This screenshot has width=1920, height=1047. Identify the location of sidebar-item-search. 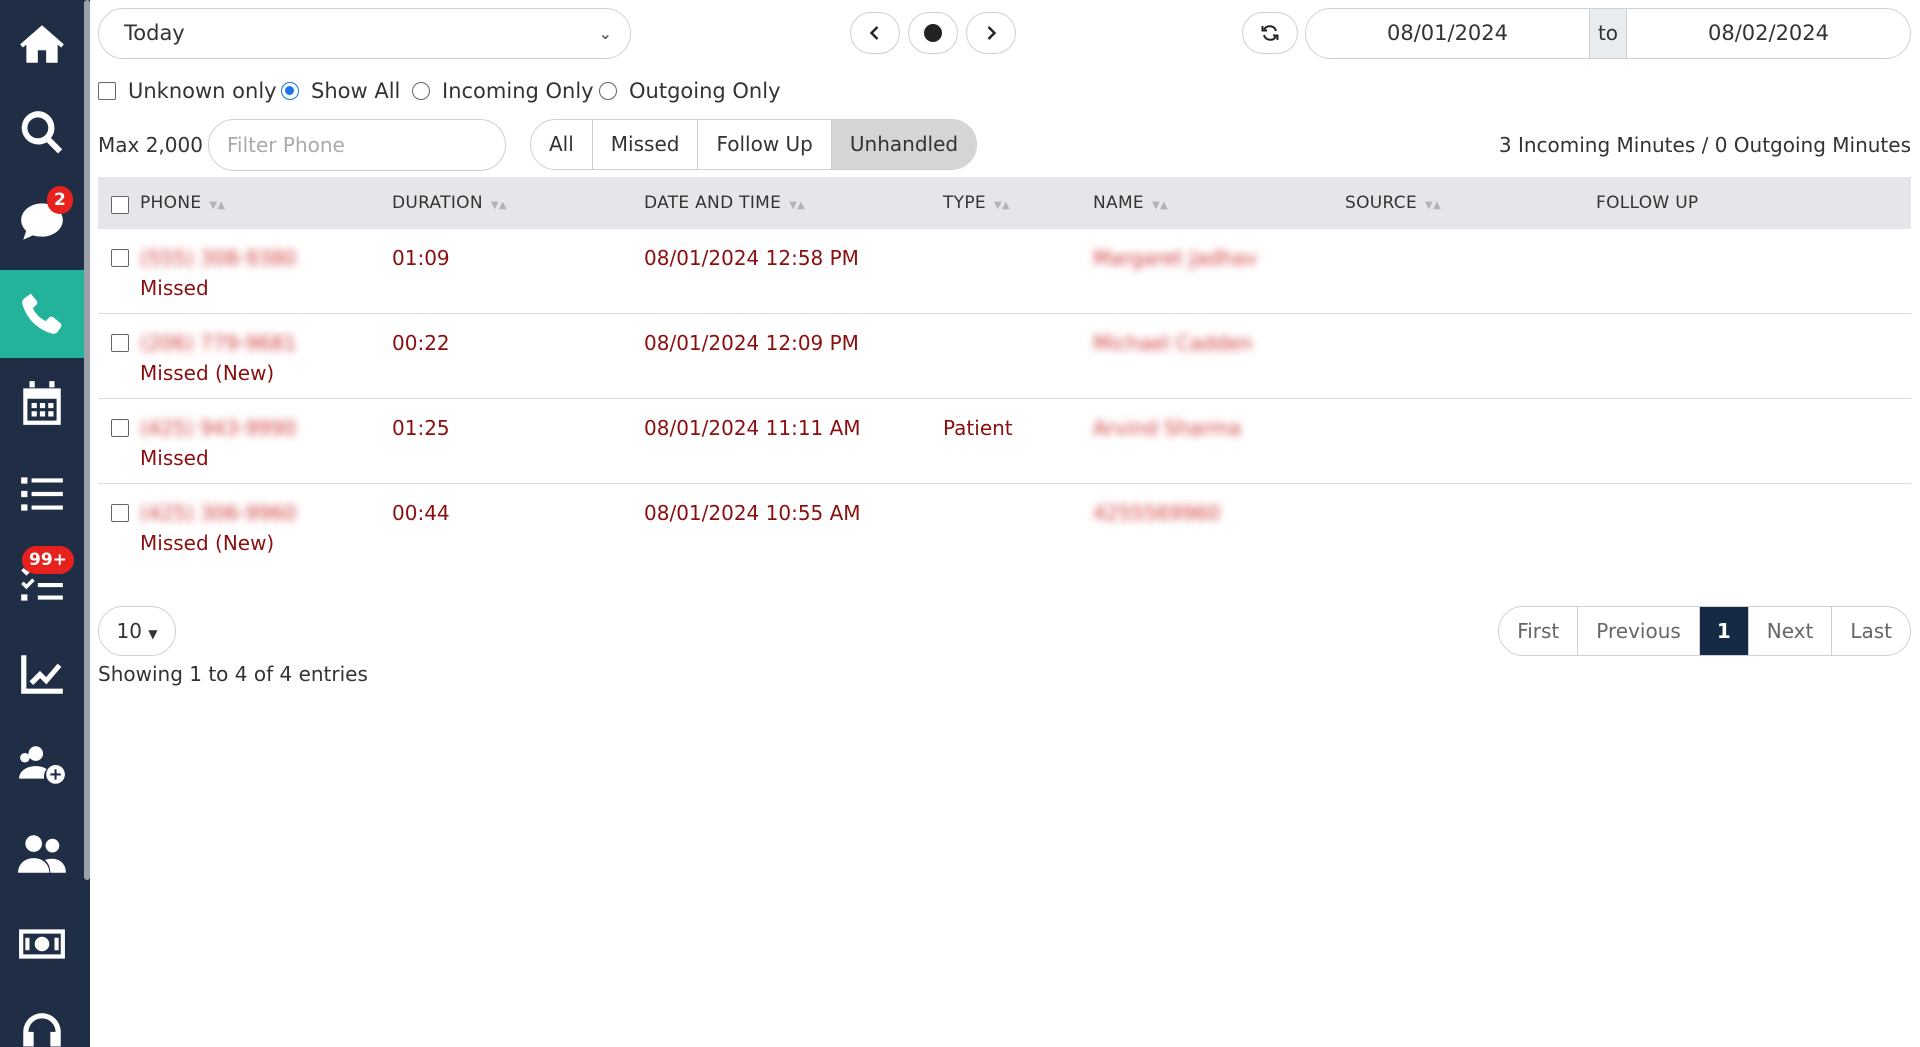
(42, 132).